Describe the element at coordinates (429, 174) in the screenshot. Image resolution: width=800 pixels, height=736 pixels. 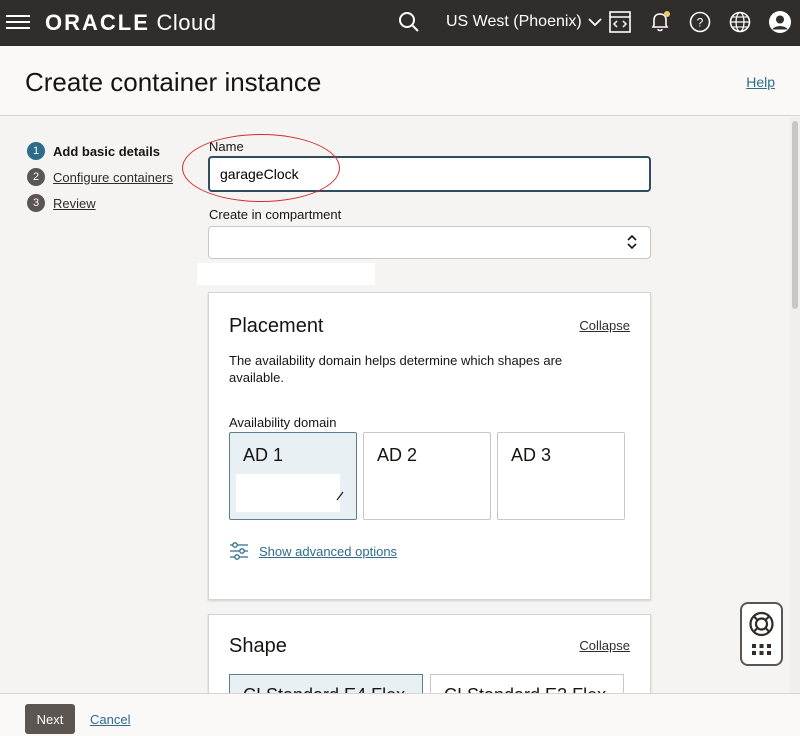
I see `name-input` at that location.